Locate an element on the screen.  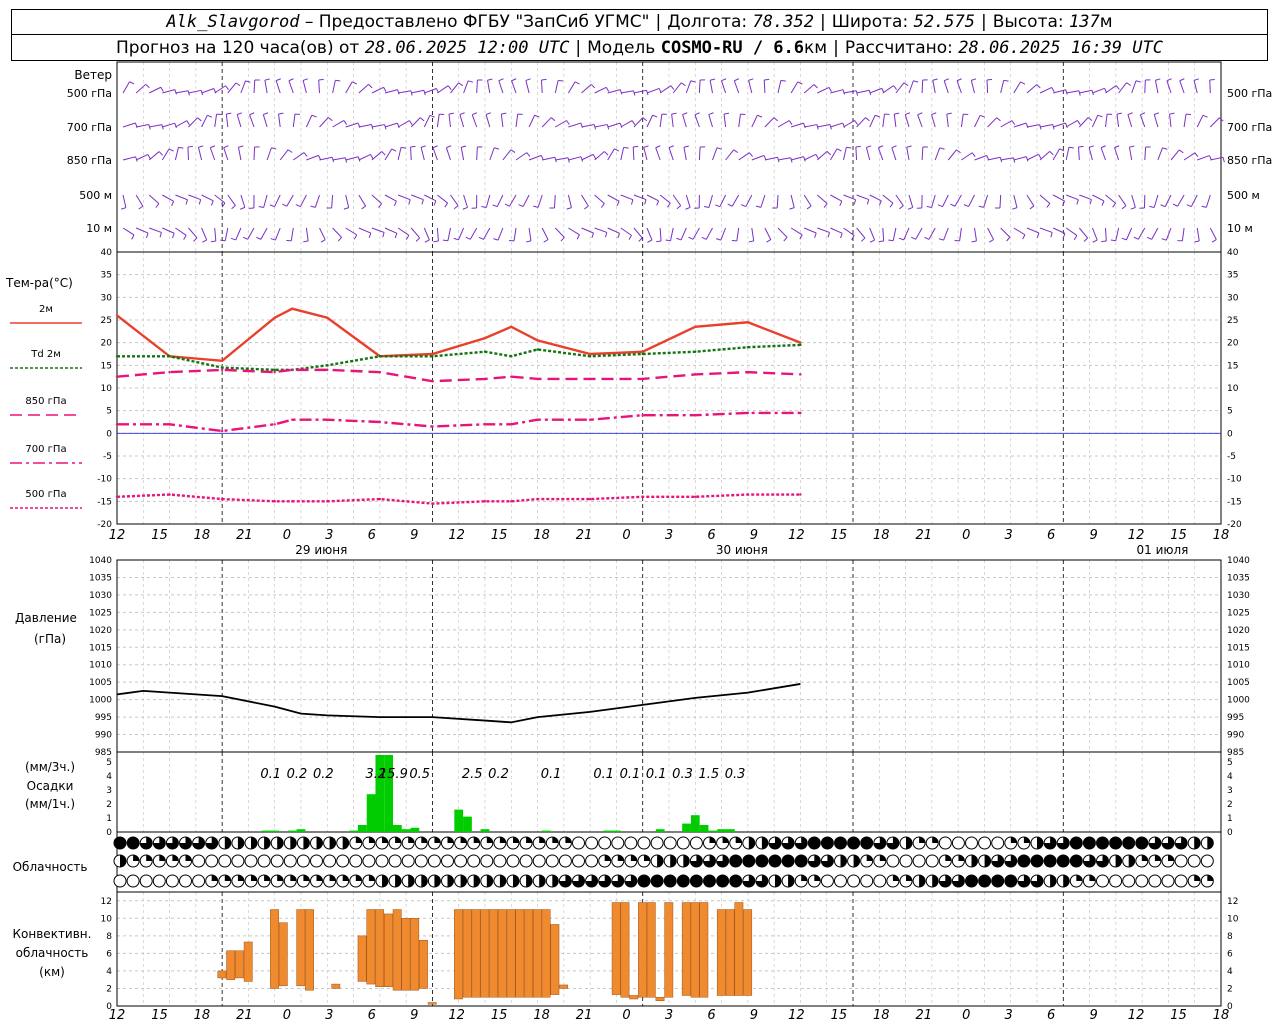
precip-ytick: 0 is located at coordinates (1230, 833).